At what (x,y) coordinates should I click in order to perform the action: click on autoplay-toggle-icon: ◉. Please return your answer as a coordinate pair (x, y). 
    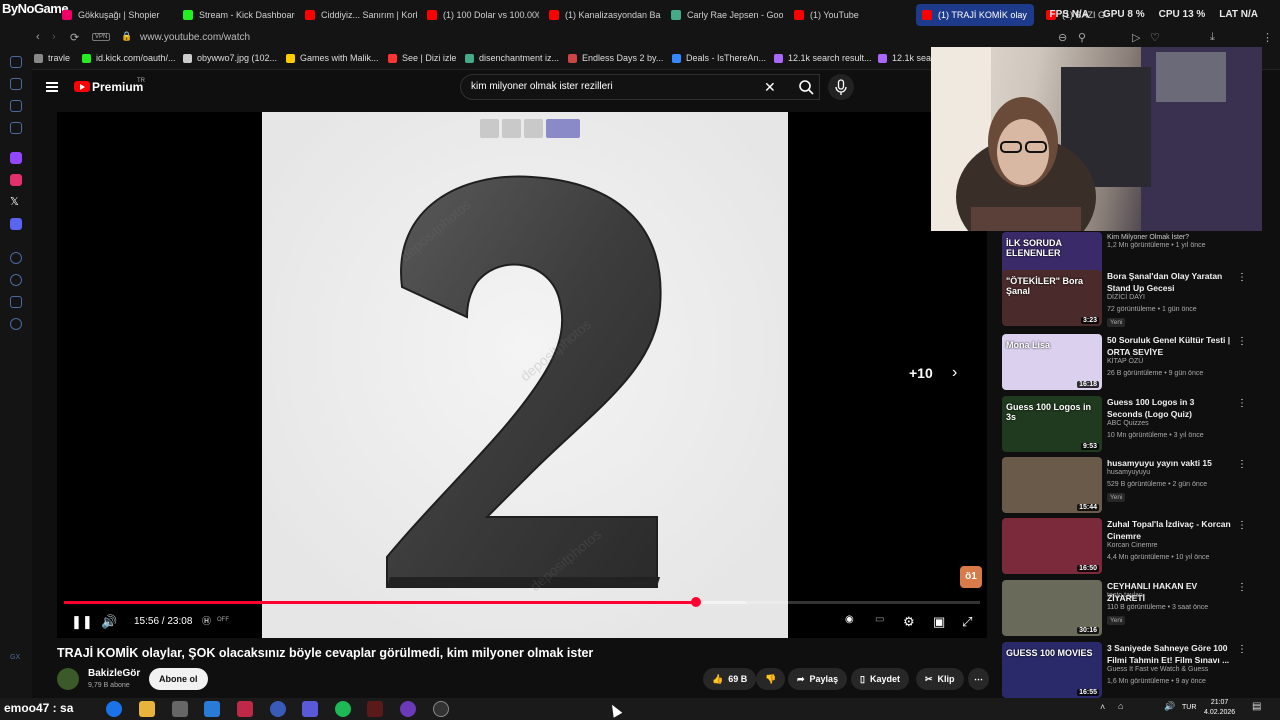
    Looking at the image, I should click on (849, 619).